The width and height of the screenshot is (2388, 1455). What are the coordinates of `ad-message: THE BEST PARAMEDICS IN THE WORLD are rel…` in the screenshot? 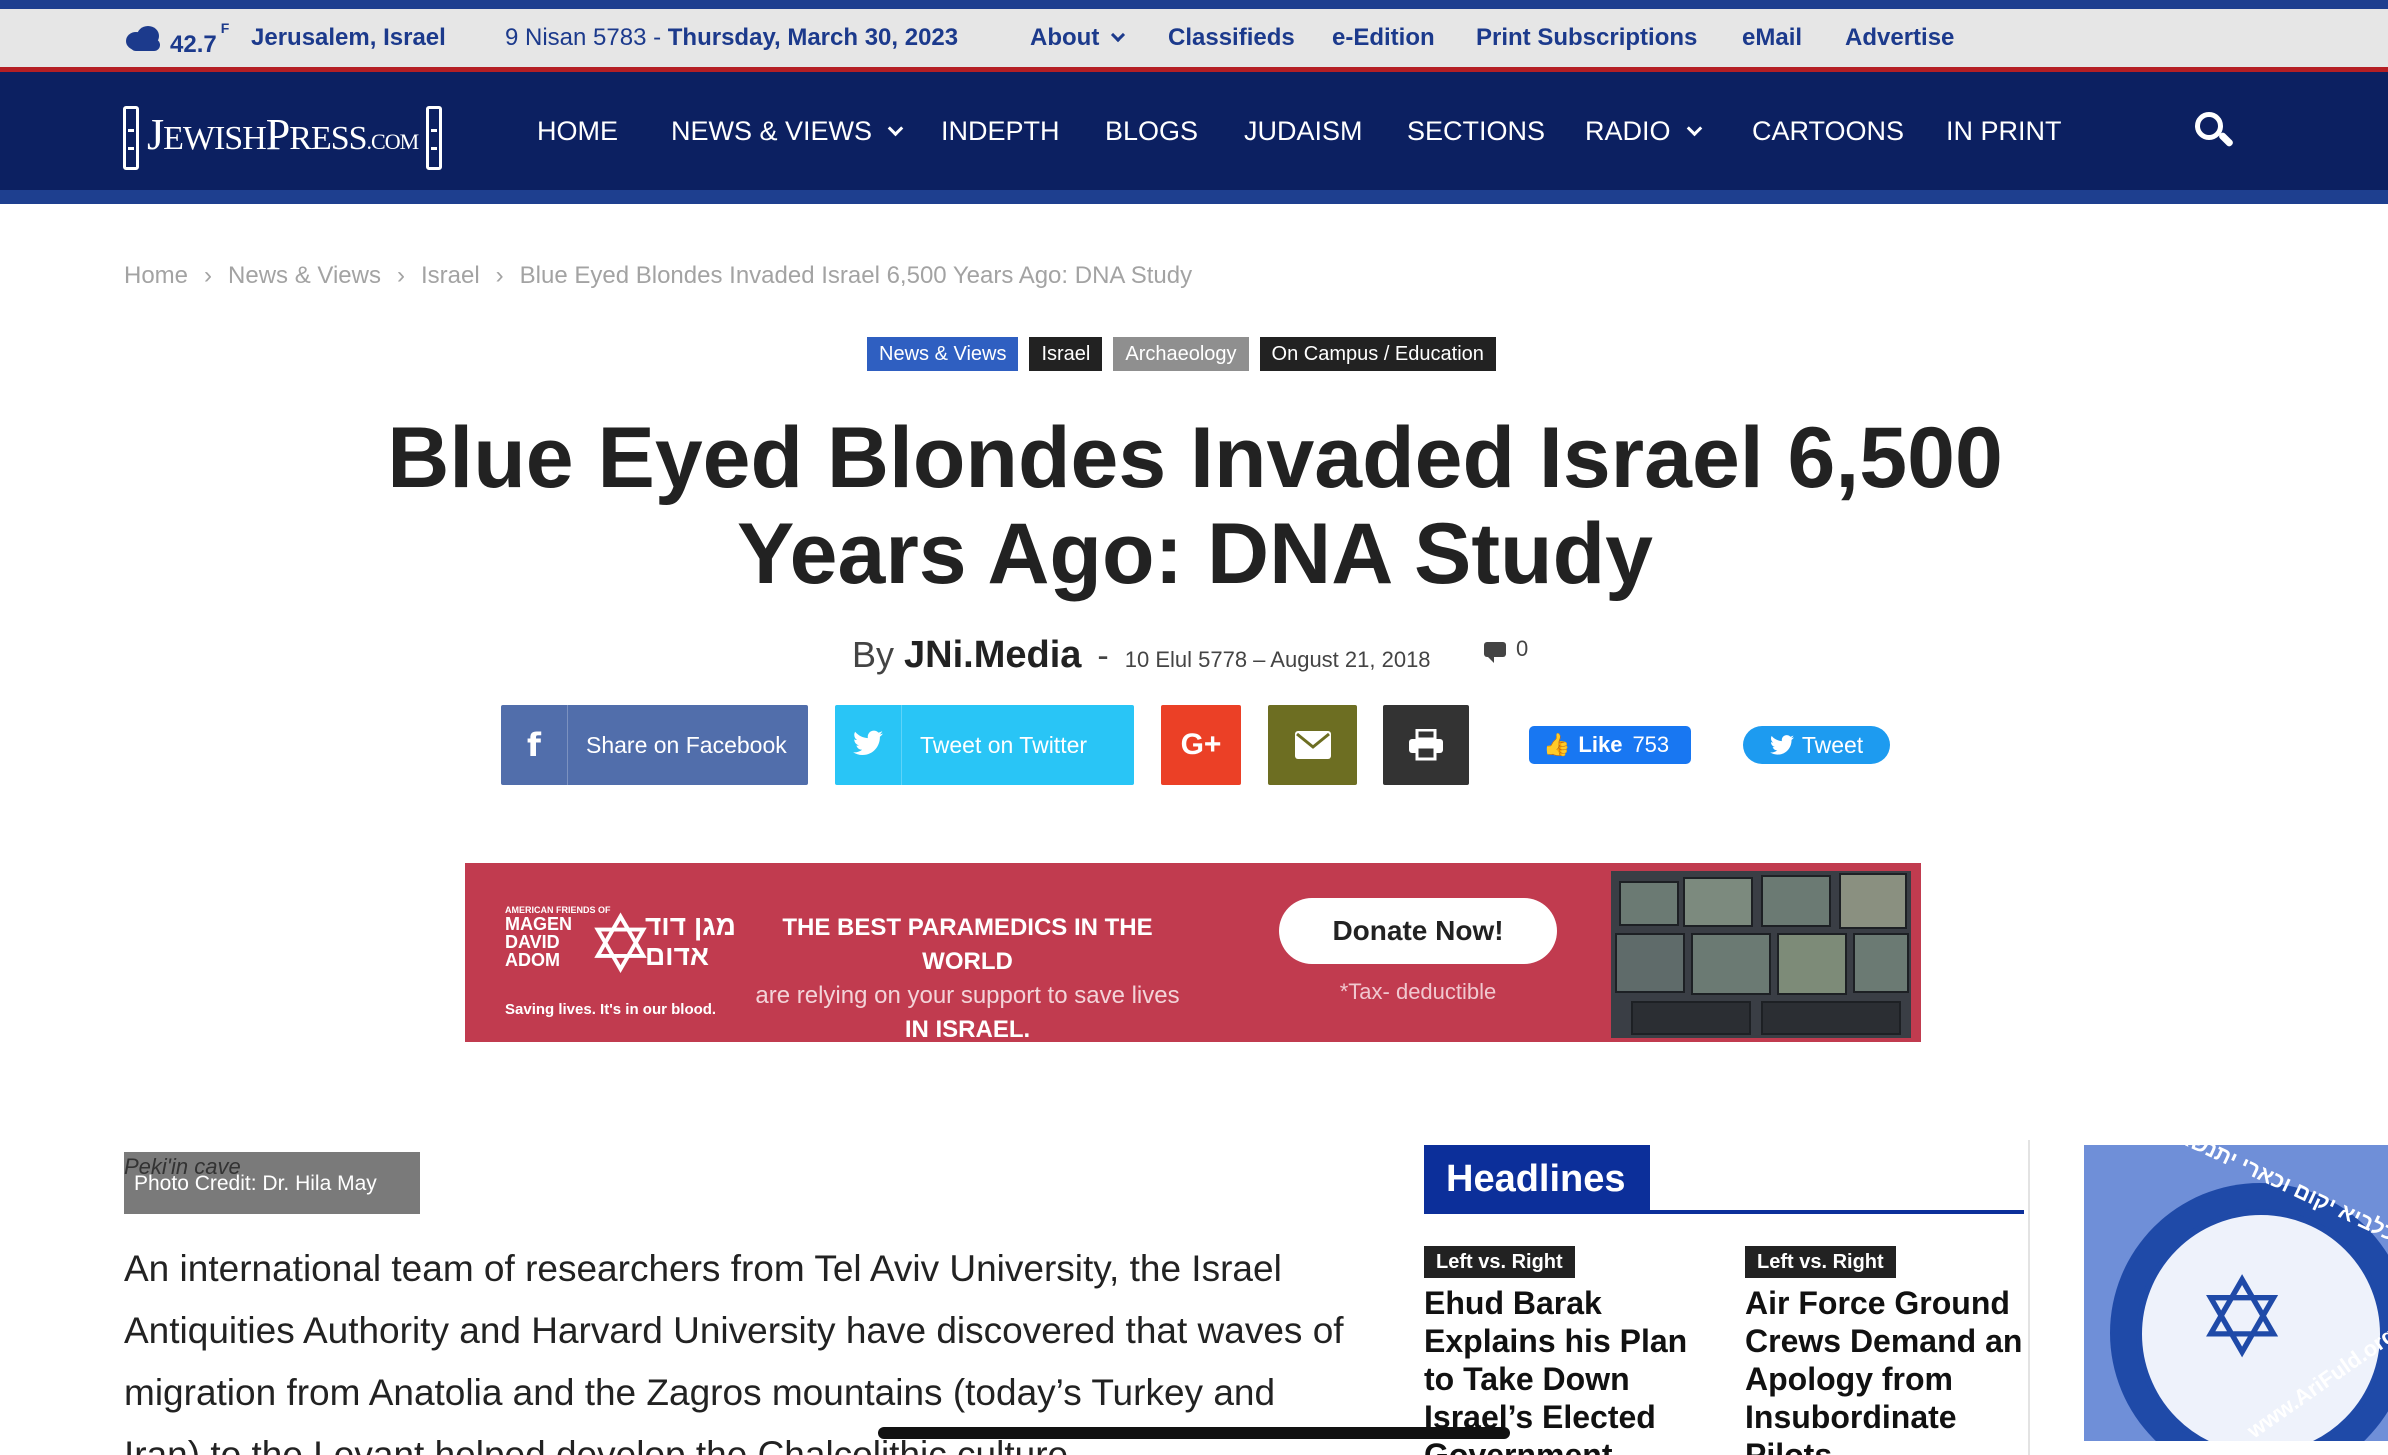 It's located at (967, 978).